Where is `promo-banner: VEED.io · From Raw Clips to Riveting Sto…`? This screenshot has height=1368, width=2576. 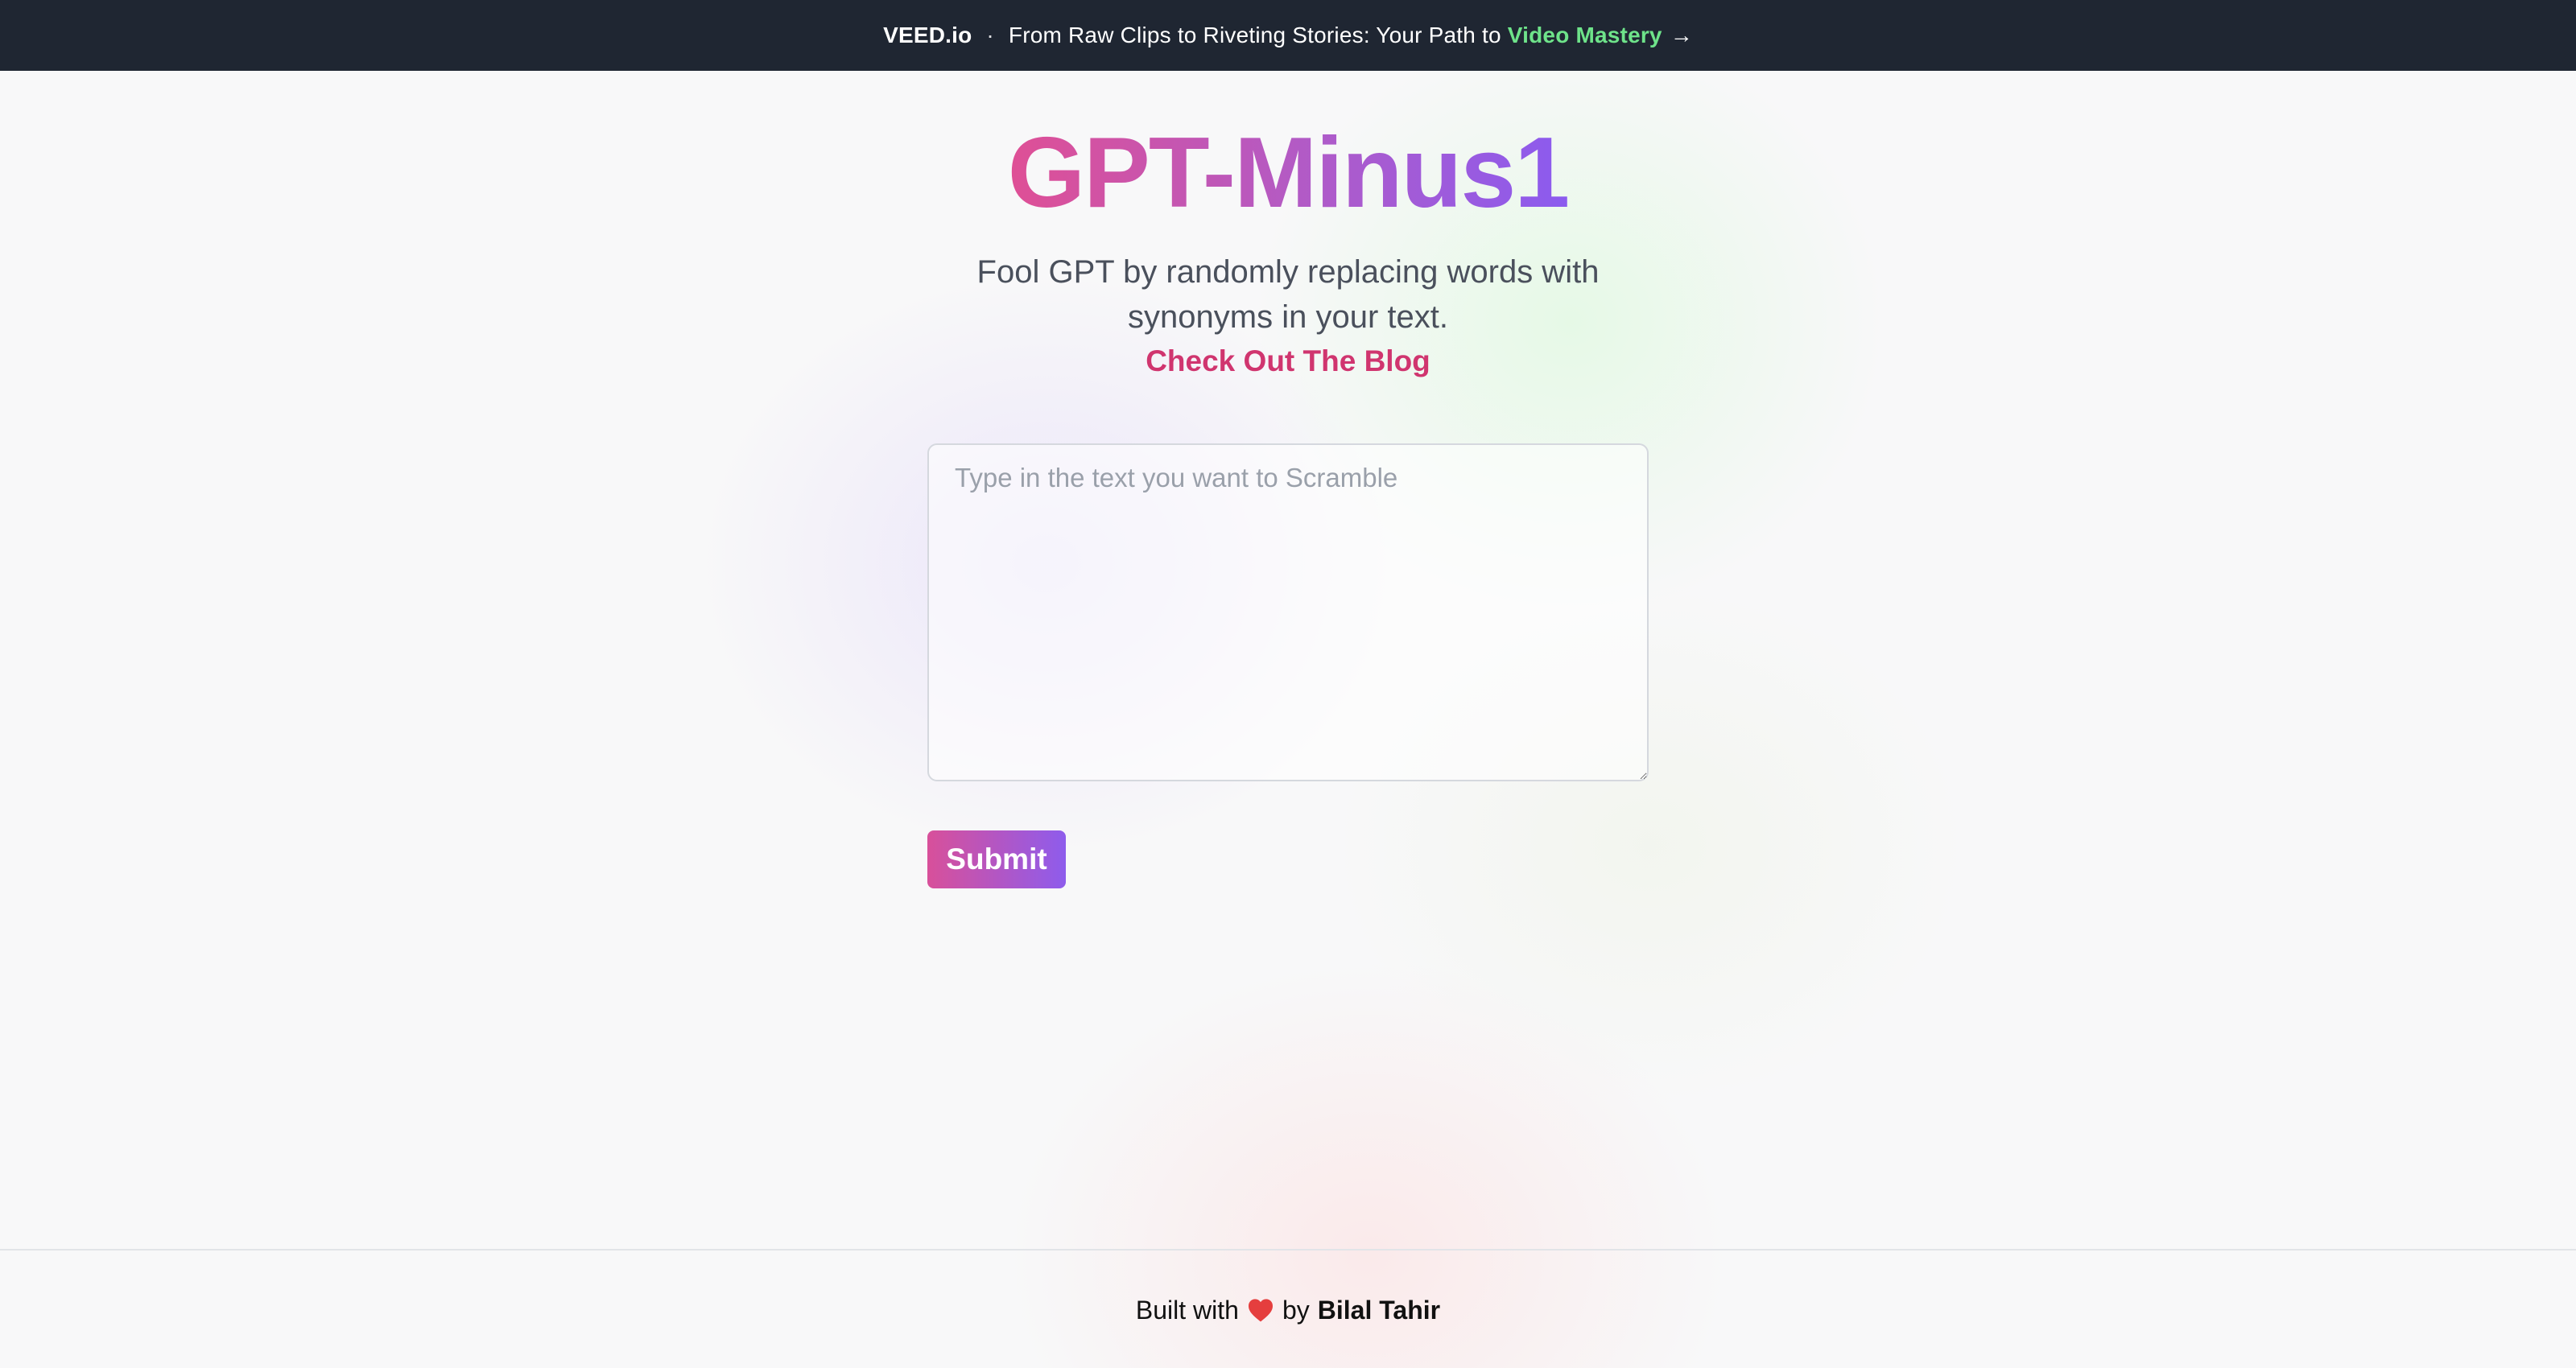 promo-banner: VEED.io · From Raw Clips to Riveting Sto… is located at coordinates (1288, 35).